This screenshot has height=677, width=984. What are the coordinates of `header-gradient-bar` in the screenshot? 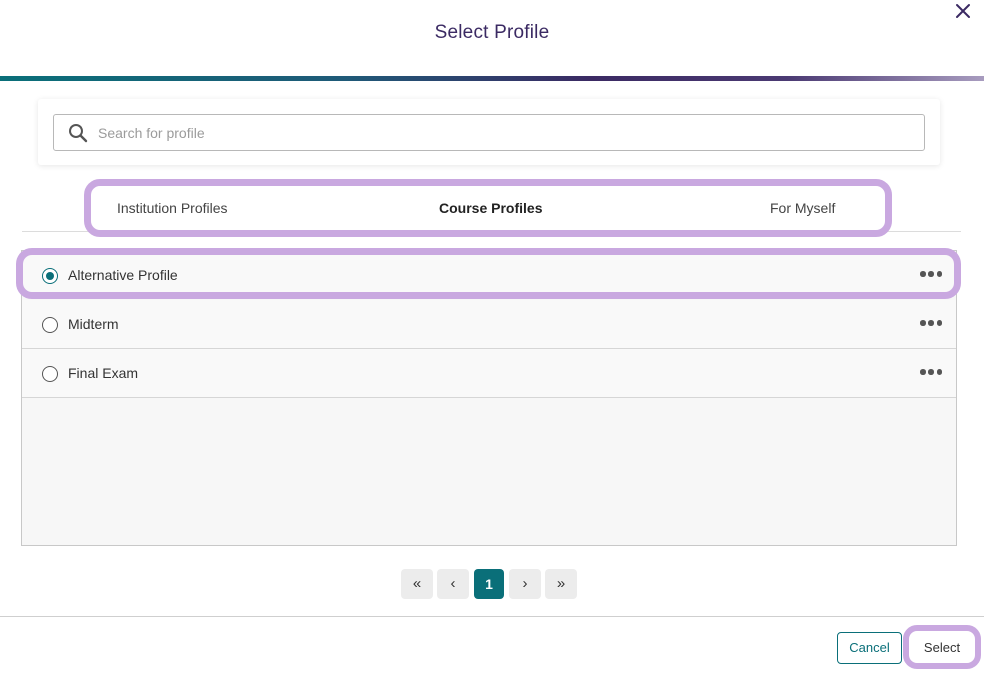 It's located at (492, 78).